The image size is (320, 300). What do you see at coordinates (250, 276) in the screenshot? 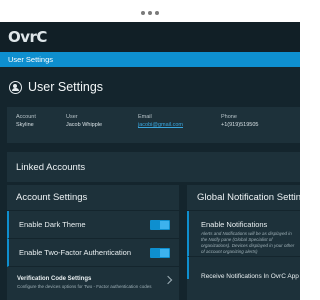
I see `receive-notifications-label: Receive Notifications In OvrC App` at bounding box center [250, 276].